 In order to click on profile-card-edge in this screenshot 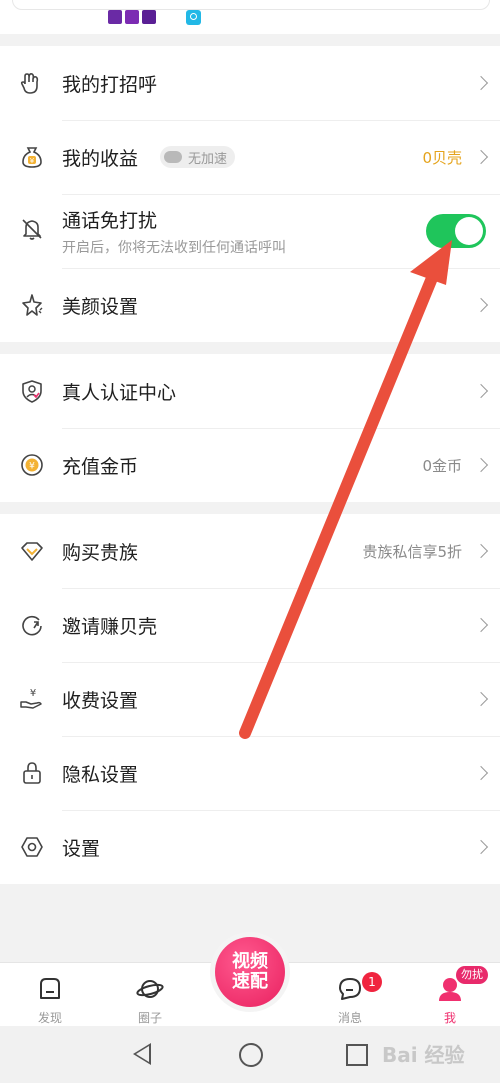, I will do `click(251, 5)`.